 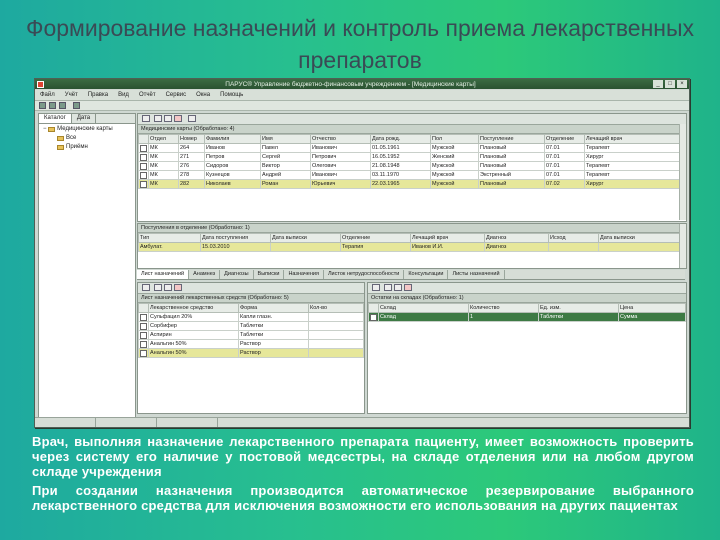 What do you see at coordinates (66, 138) in the screenshot?
I see `tree-item-all: Все` at bounding box center [66, 138].